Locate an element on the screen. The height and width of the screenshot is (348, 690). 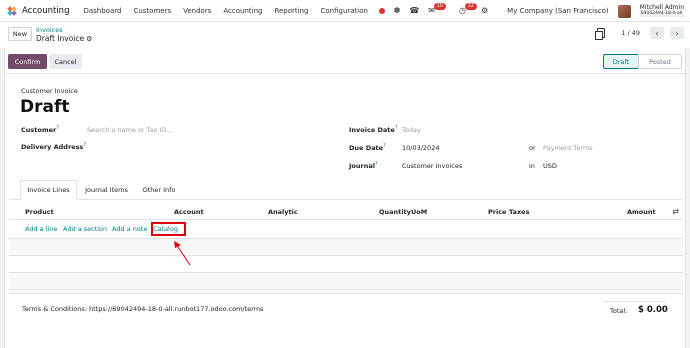
customer-label-text: Customer is located at coordinates (39, 130).